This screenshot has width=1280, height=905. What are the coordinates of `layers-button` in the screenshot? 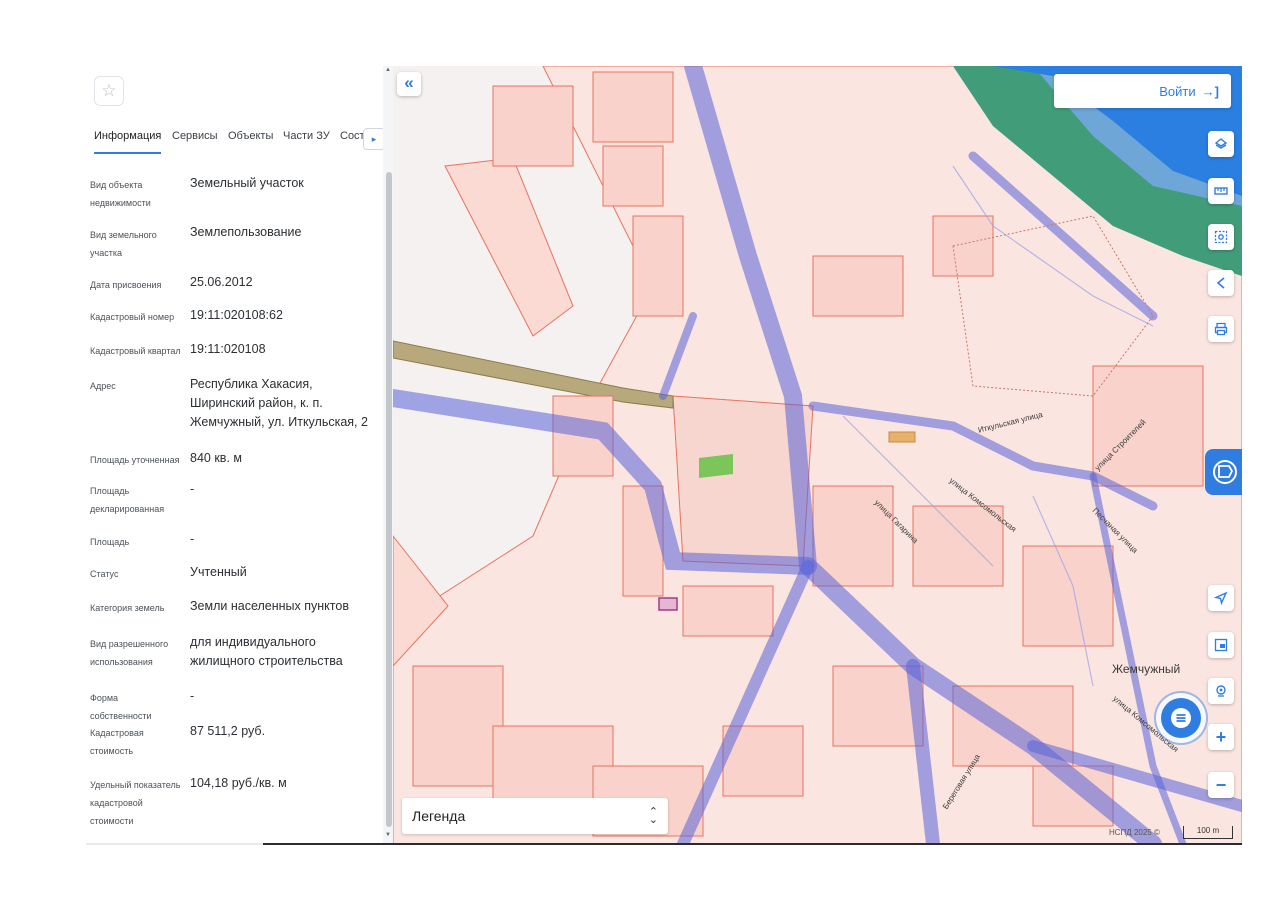 It's located at (1221, 144).